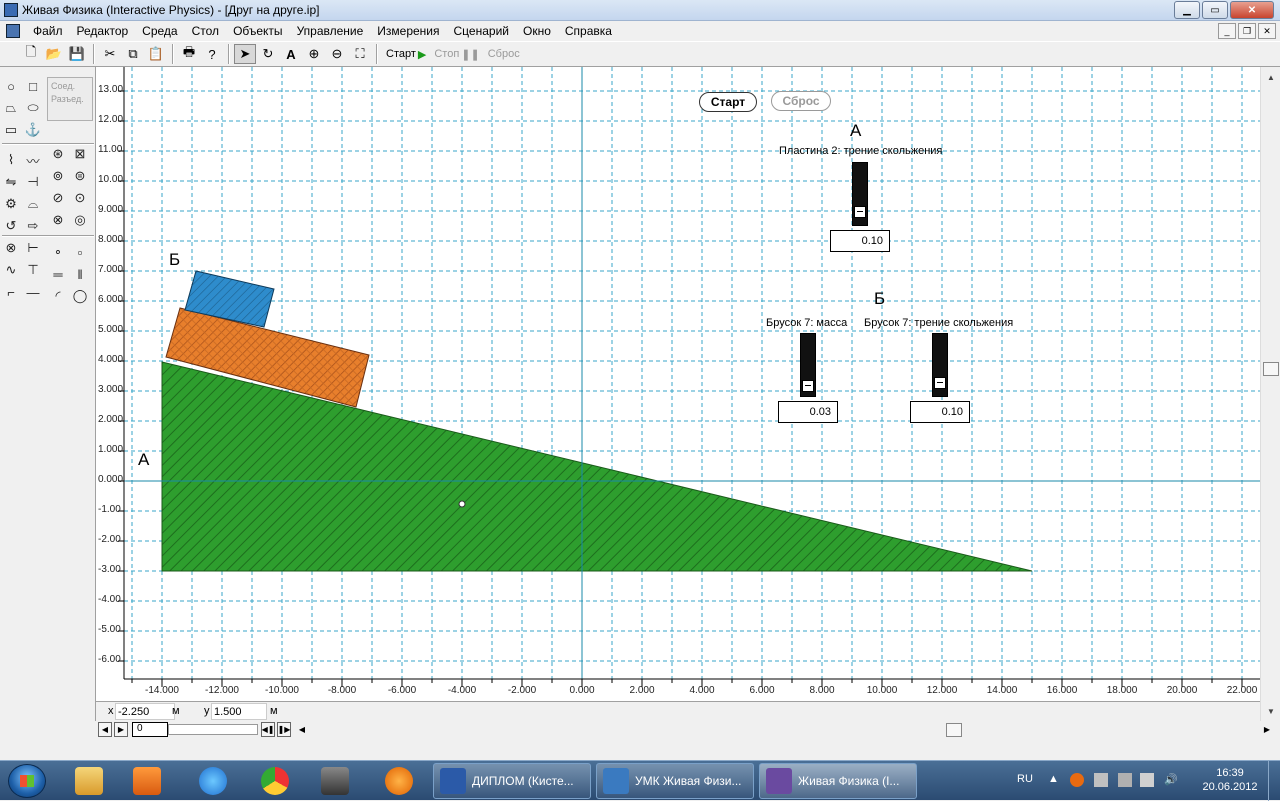 The height and width of the screenshot is (801, 1280). I want to click on show-desktop-button, so click(1274, 781).